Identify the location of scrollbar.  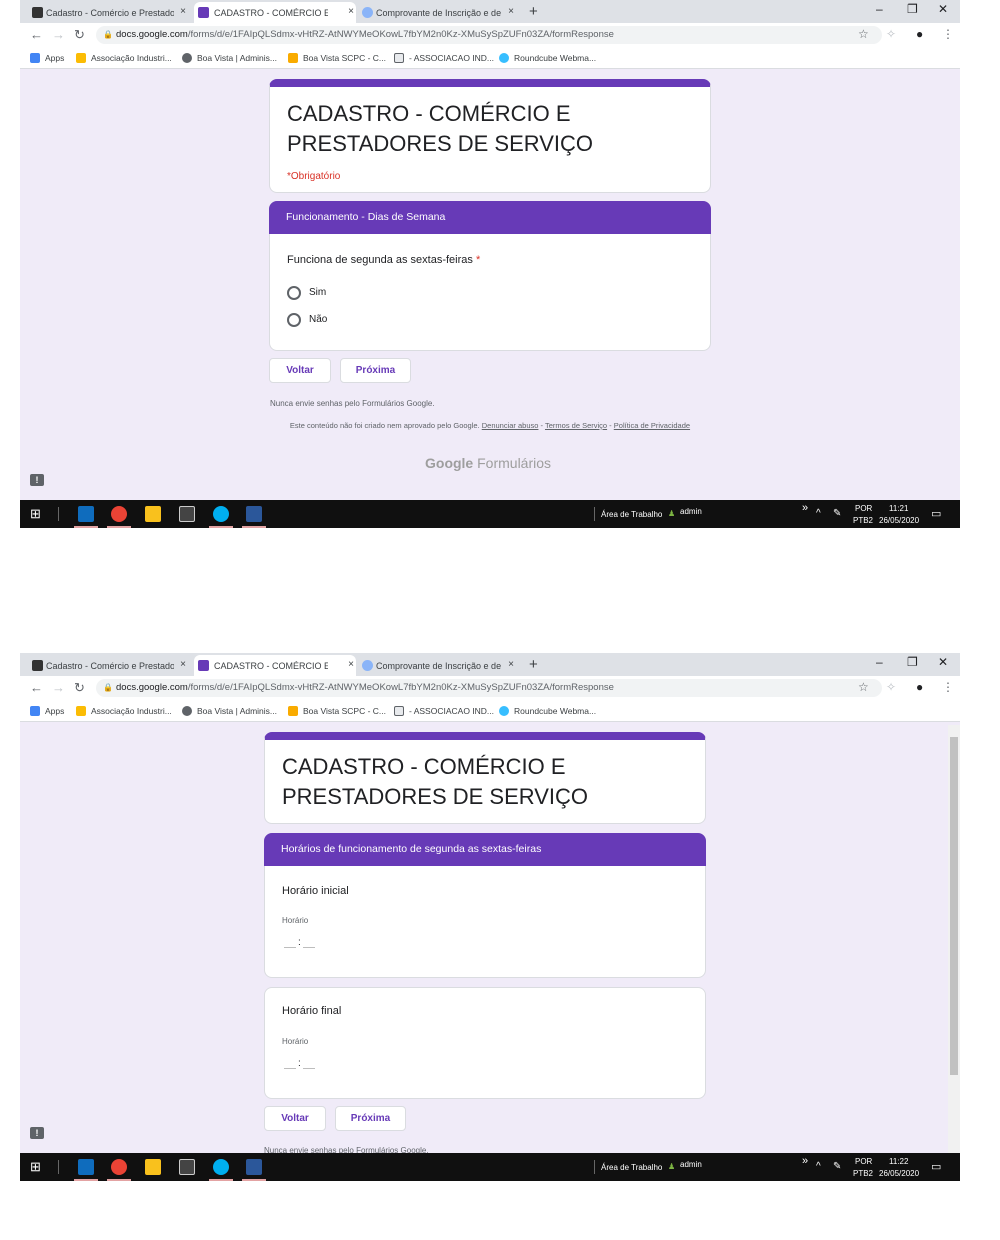
(954, 939).